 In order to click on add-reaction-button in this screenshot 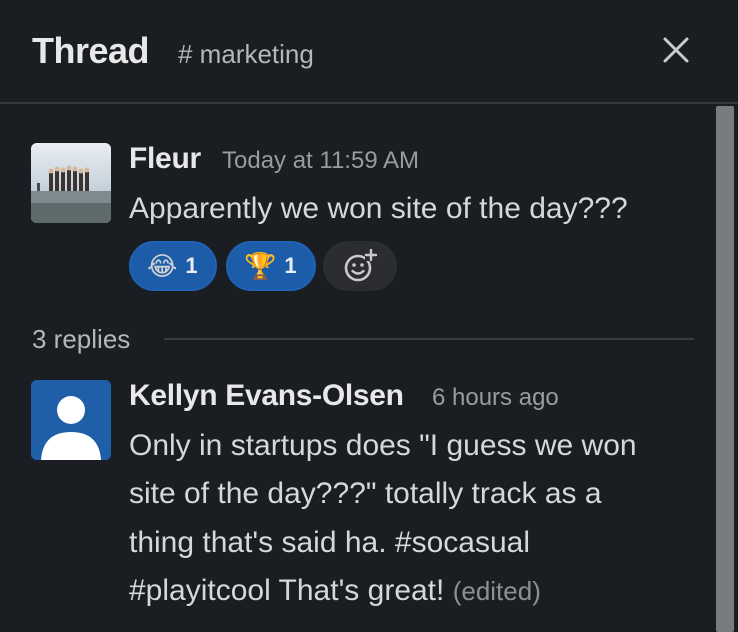, I will do `click(360, 266)`.